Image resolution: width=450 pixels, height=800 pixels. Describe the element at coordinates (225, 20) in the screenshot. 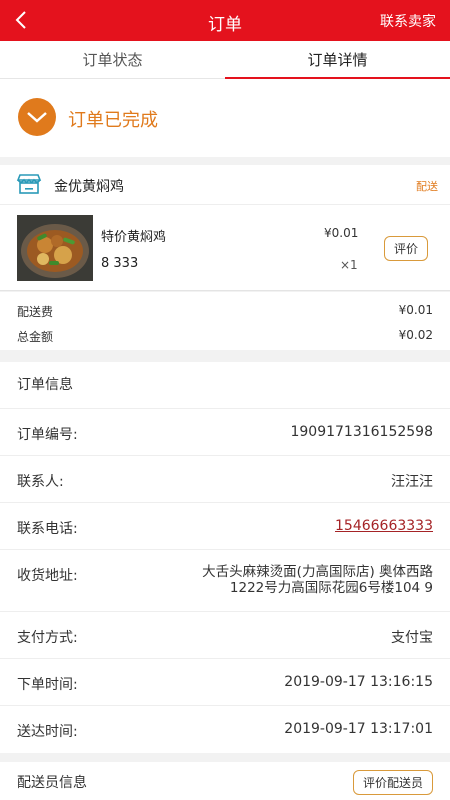

I see `top-bar: 订单 联系卖家` at that location.